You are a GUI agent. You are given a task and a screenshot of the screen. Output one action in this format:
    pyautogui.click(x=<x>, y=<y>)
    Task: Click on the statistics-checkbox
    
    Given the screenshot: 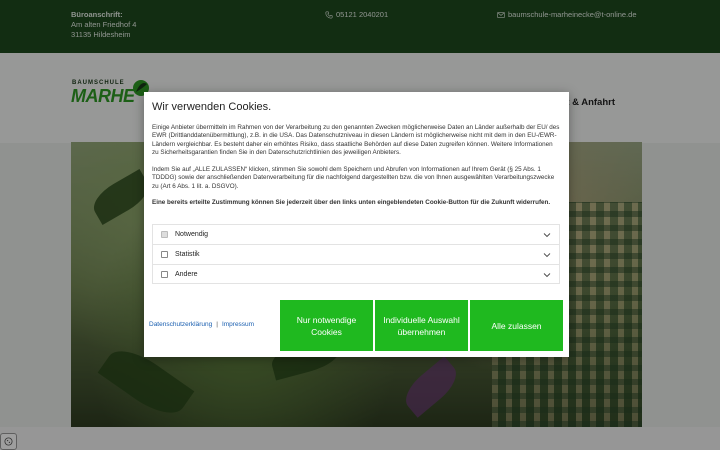 What is the action you would take?
    pyautogui.click(x=164, y=254)
    